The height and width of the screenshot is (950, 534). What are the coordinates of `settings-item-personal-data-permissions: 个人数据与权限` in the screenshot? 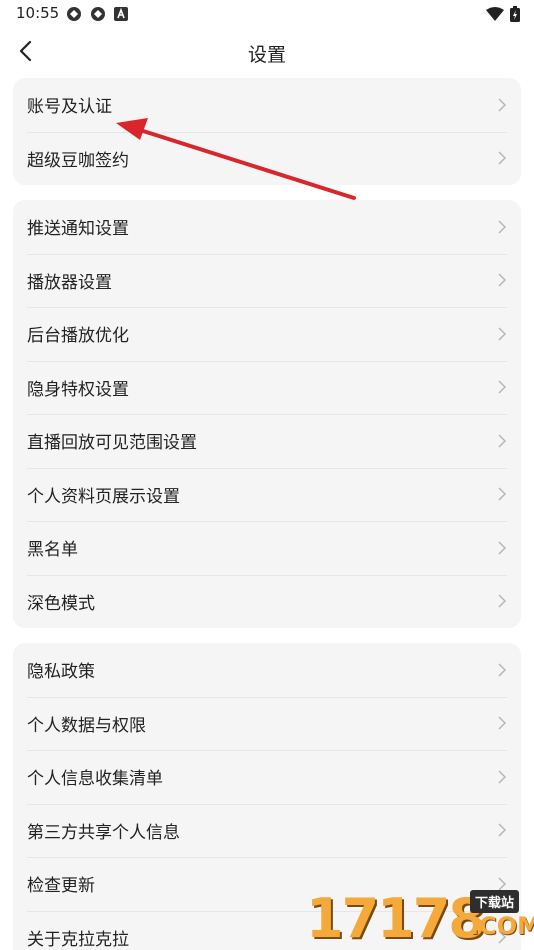 It's located at (267, 723).